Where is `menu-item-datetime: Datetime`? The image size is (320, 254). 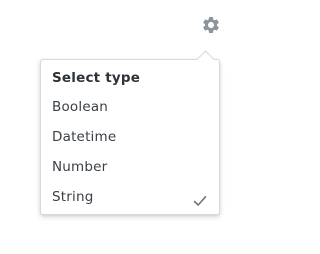 menu-item-datetime: Datetime is located at coordinates (130, 138).